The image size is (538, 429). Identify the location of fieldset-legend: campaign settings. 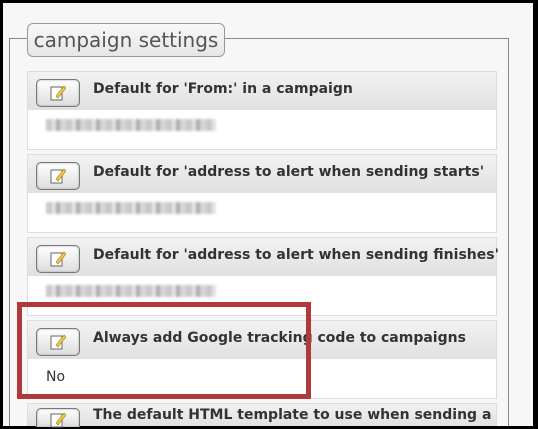
(126, 40).